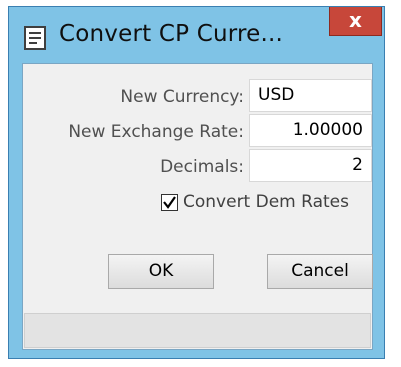 Image resolution: width=401 pixels, height=367 pixels. What do you see at coordinates (320, 271) in the screenshot?
I see `cancel-button: Cancel` at bounding box center [320, 271].